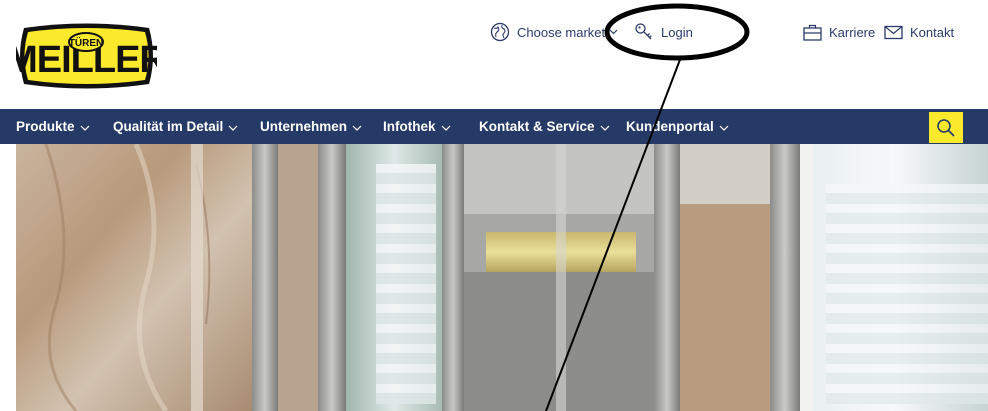 The image size is (988, 411). Describe the element at coordinates (86, 42) in the screenshot. I see `logo-subtext: TÜREN` at that location.